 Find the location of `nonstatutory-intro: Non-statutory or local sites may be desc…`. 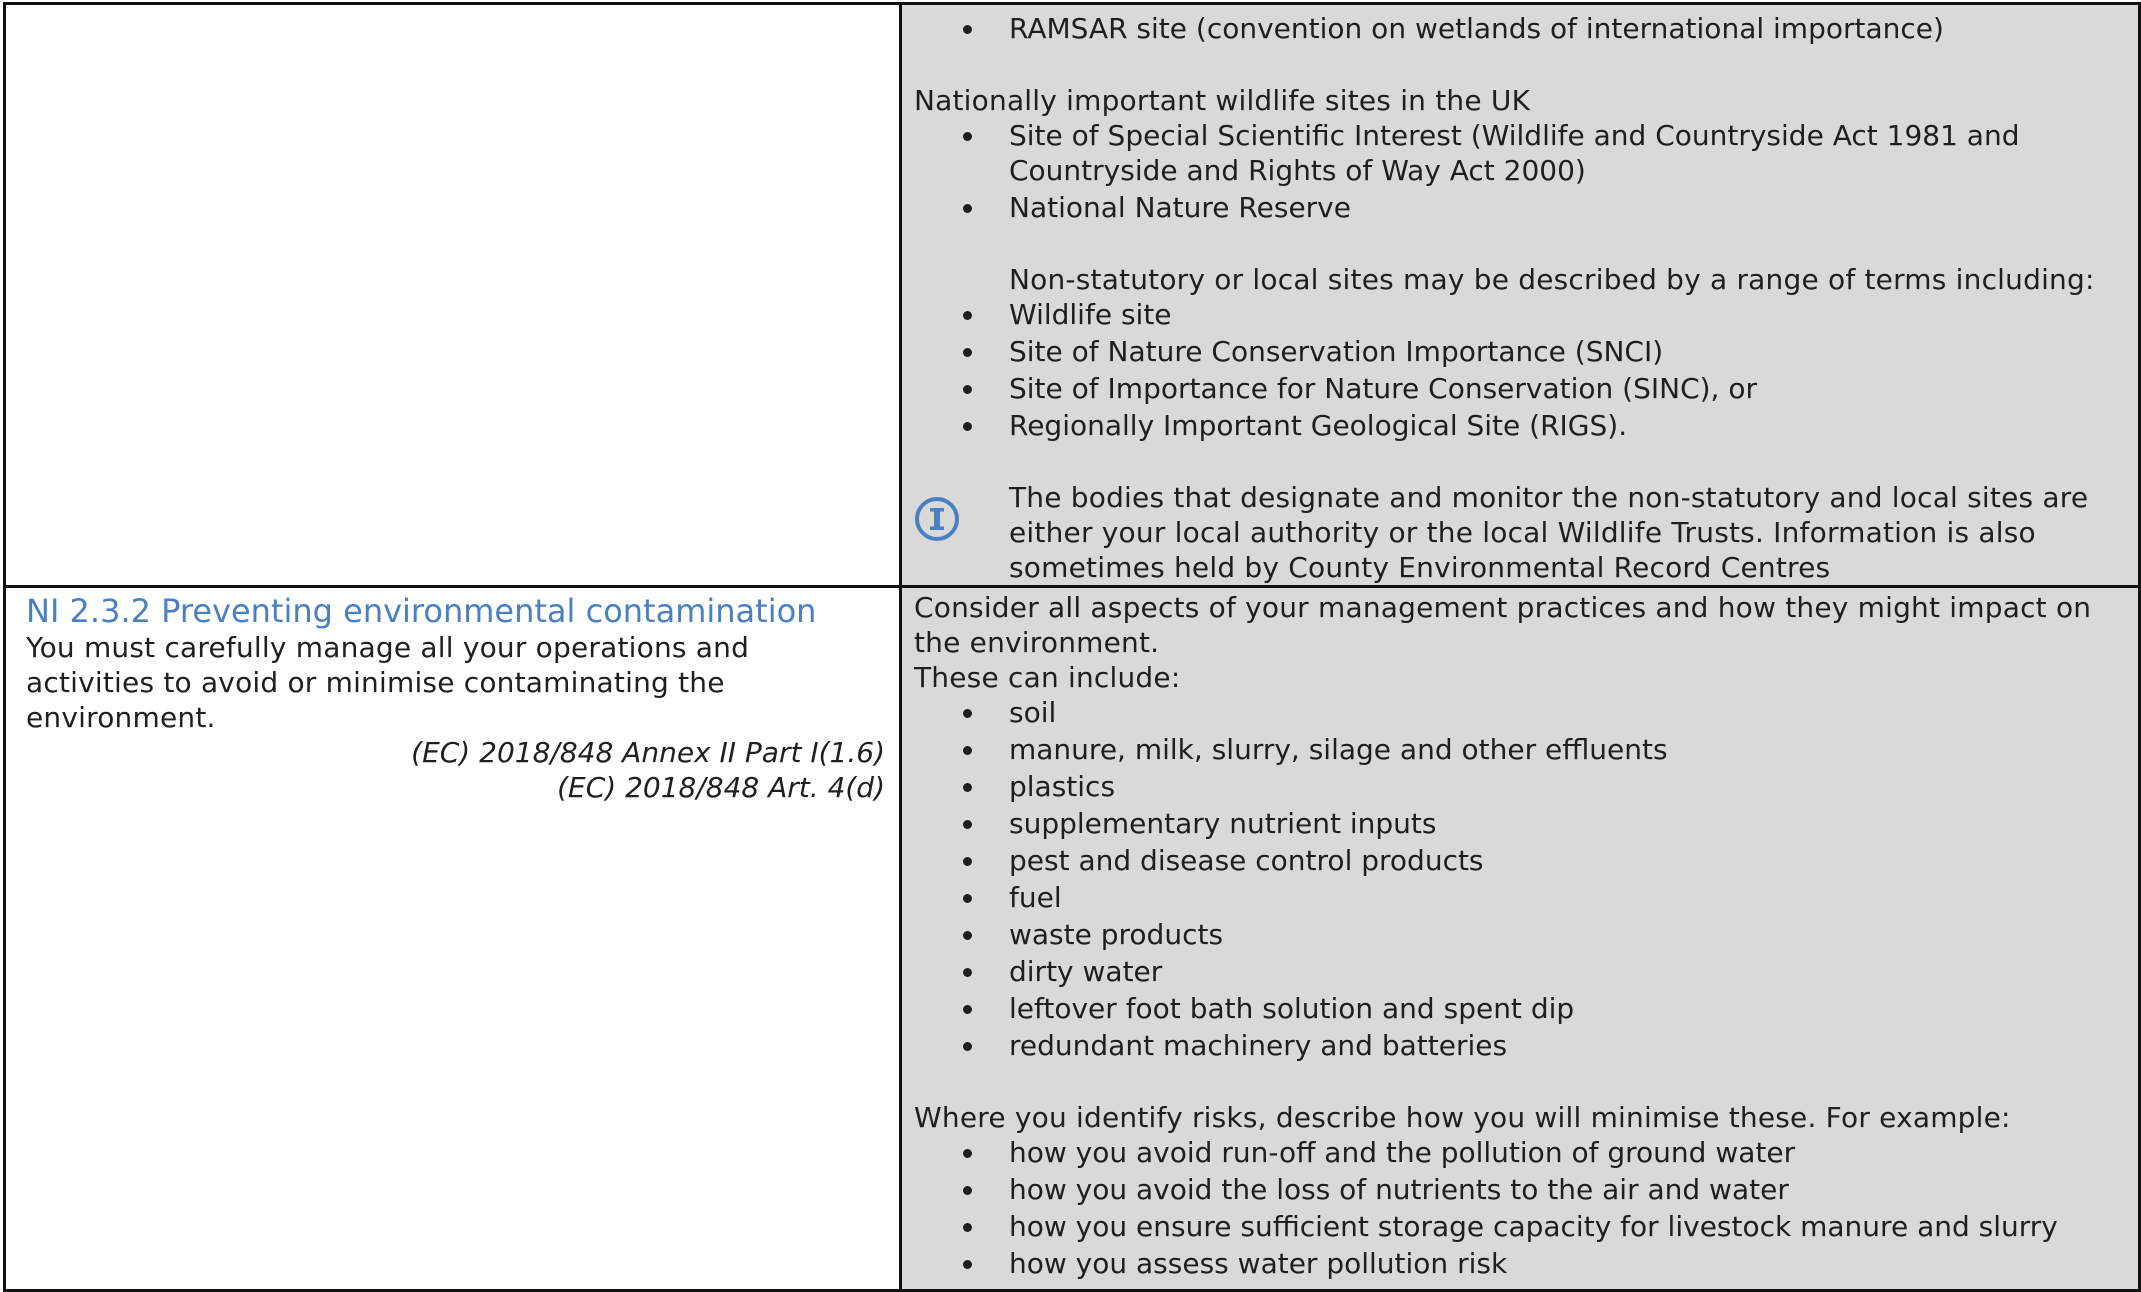

nonstatutory-intro: Non-statutory or local sites may be desc… is located at coordinates (1552, 279).